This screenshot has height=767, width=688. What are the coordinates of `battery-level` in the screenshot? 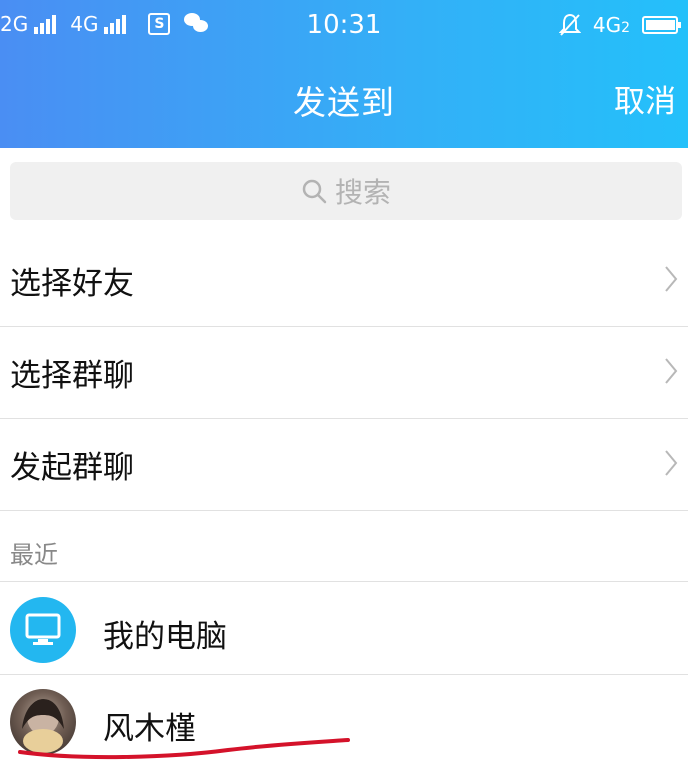 It's located at (660, 25).